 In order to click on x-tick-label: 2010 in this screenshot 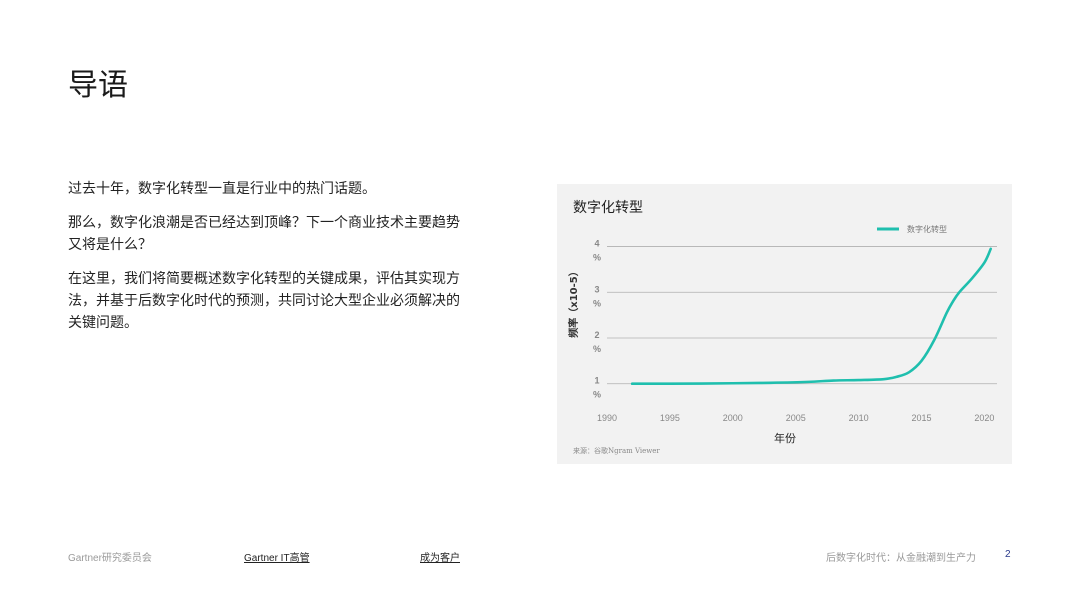, I will do `click(859, 418)`.